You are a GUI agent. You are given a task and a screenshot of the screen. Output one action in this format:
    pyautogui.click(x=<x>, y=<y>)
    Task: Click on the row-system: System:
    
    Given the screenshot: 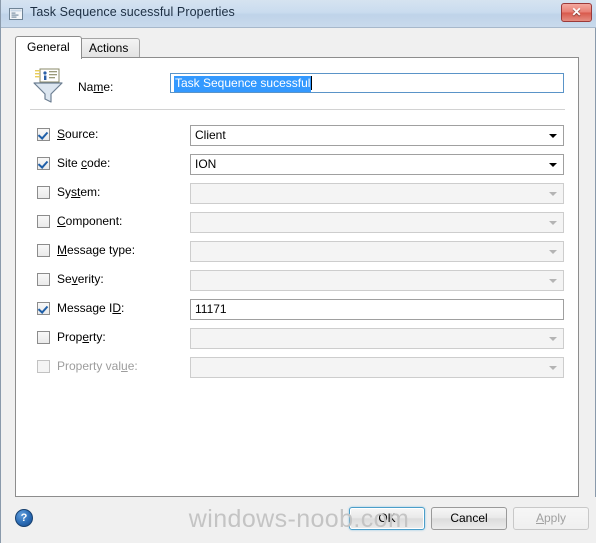 What is the action you would take?
    pyautogui.click(x=298, y=194)
    